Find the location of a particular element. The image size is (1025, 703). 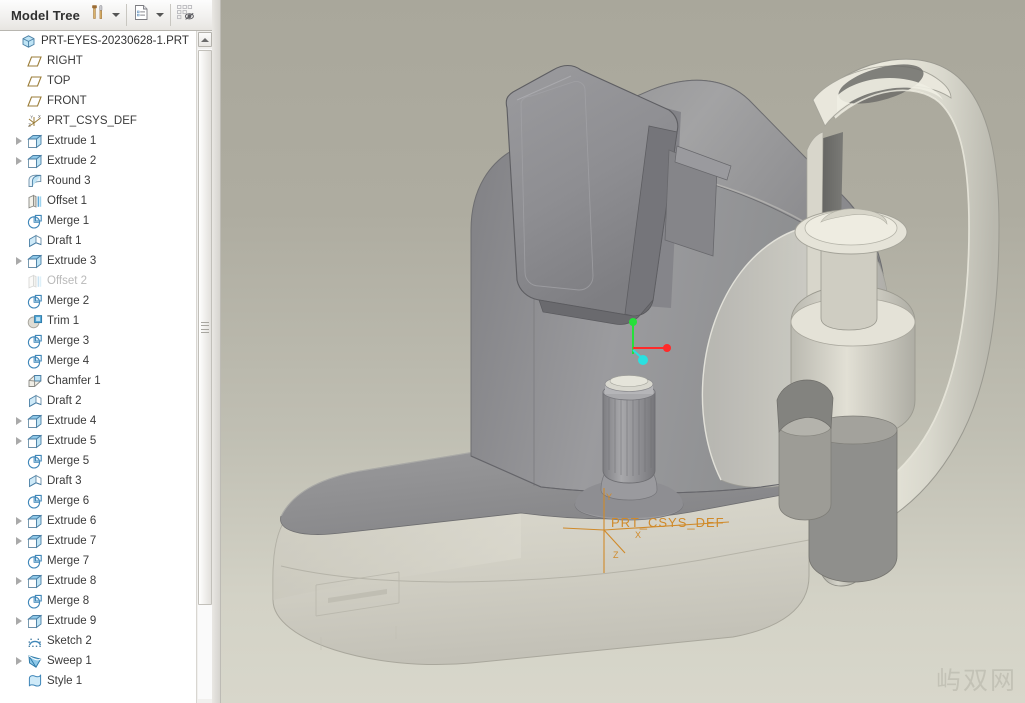

tree-item-label: PRT_CSYS_DEF is located at coordinates (92, 121).